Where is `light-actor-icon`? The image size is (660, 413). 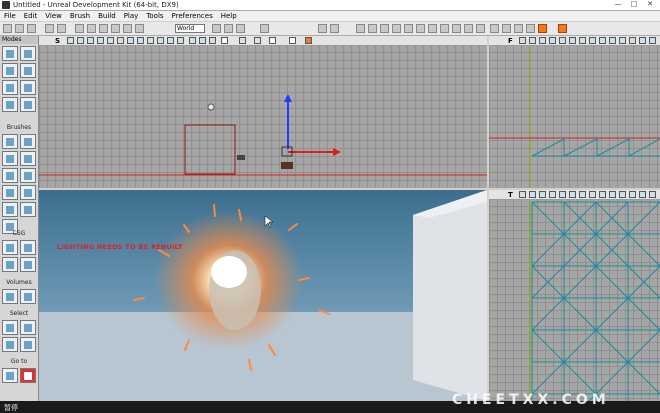
light-actor-icon is located at coordinates (211, 107).